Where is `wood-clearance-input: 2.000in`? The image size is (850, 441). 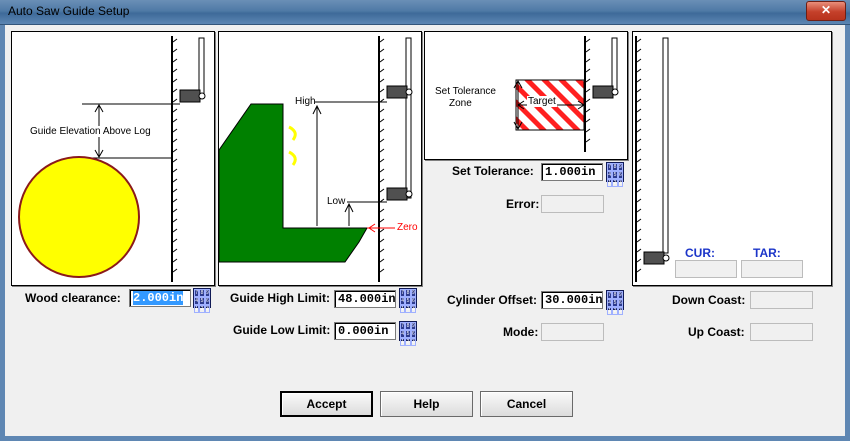 wood-clearance-input: 2.000in is located at coordinates (160, 298).